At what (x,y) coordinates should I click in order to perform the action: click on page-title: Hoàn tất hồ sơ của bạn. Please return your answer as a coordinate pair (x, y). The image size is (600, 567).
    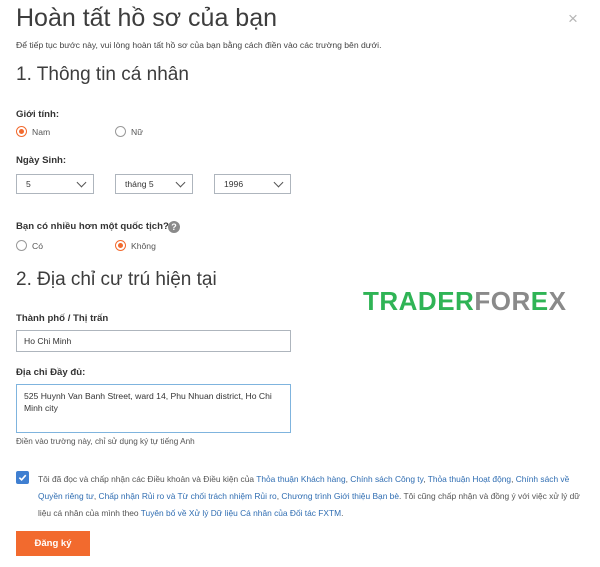
    Looking at the image, I should click on (147, 18).